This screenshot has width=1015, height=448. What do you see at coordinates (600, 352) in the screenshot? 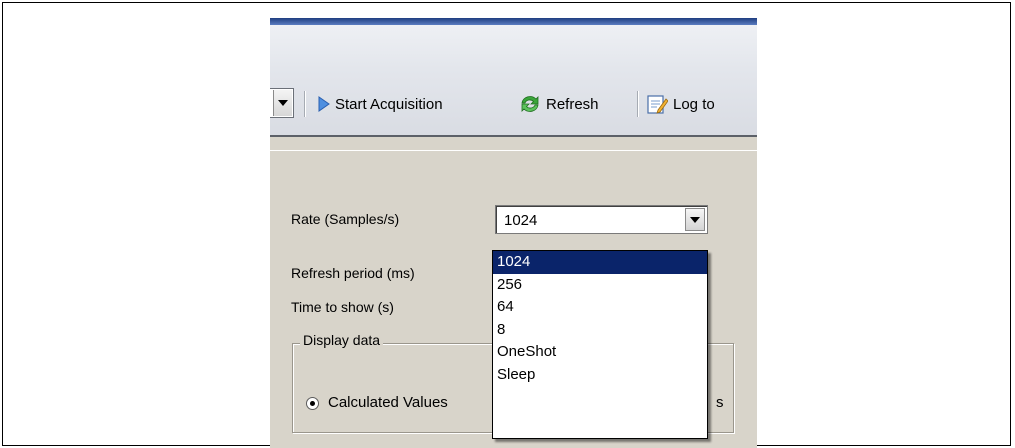
I see `rate-option: OneShot` at bounding box center [600, 352].